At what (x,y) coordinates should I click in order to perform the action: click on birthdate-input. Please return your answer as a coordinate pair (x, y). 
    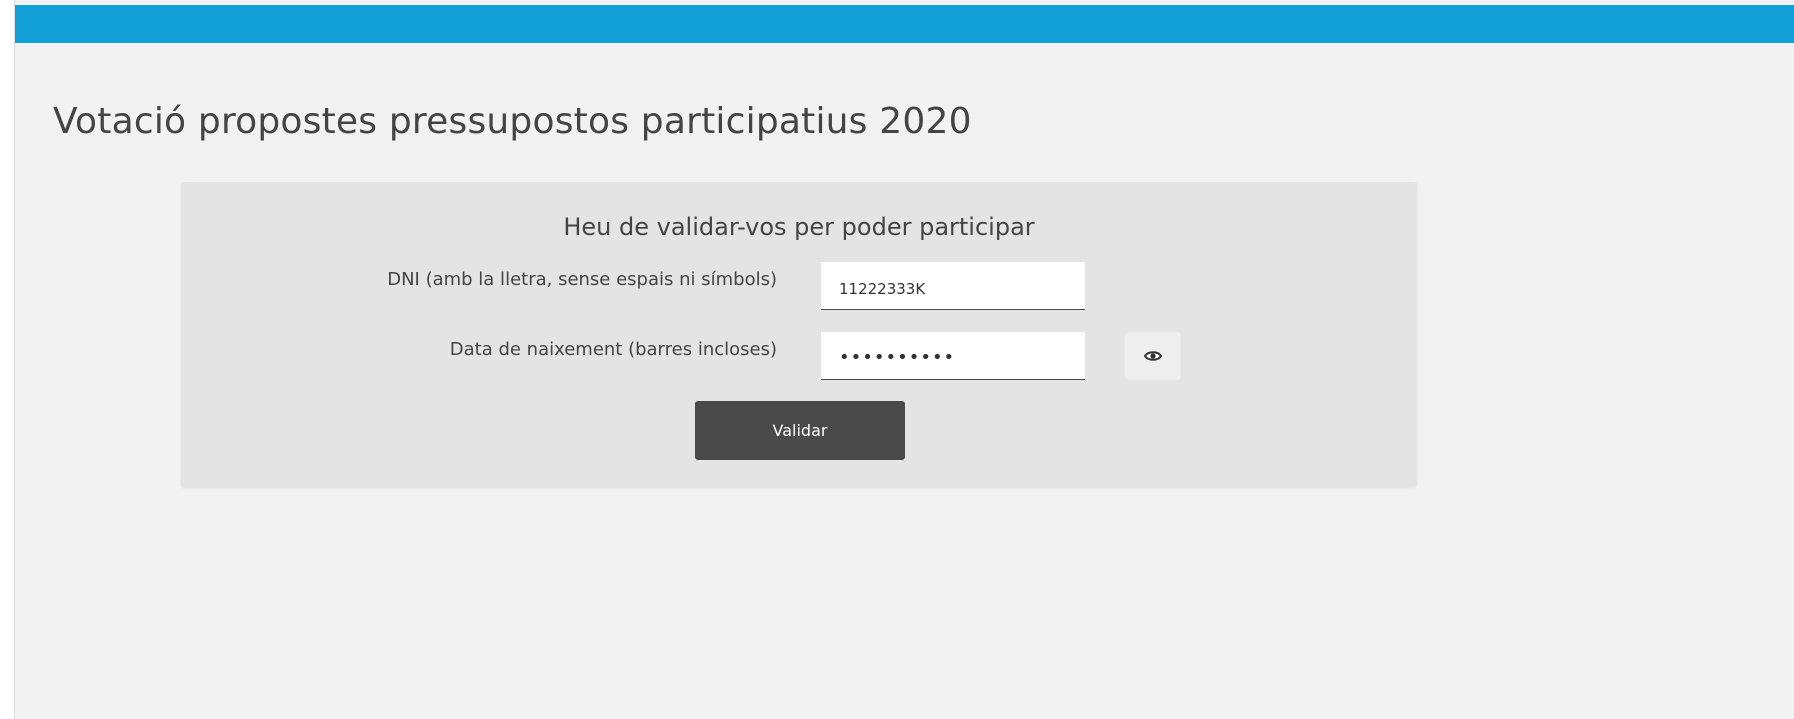
    Looking at the image, I should click on (953, 356).